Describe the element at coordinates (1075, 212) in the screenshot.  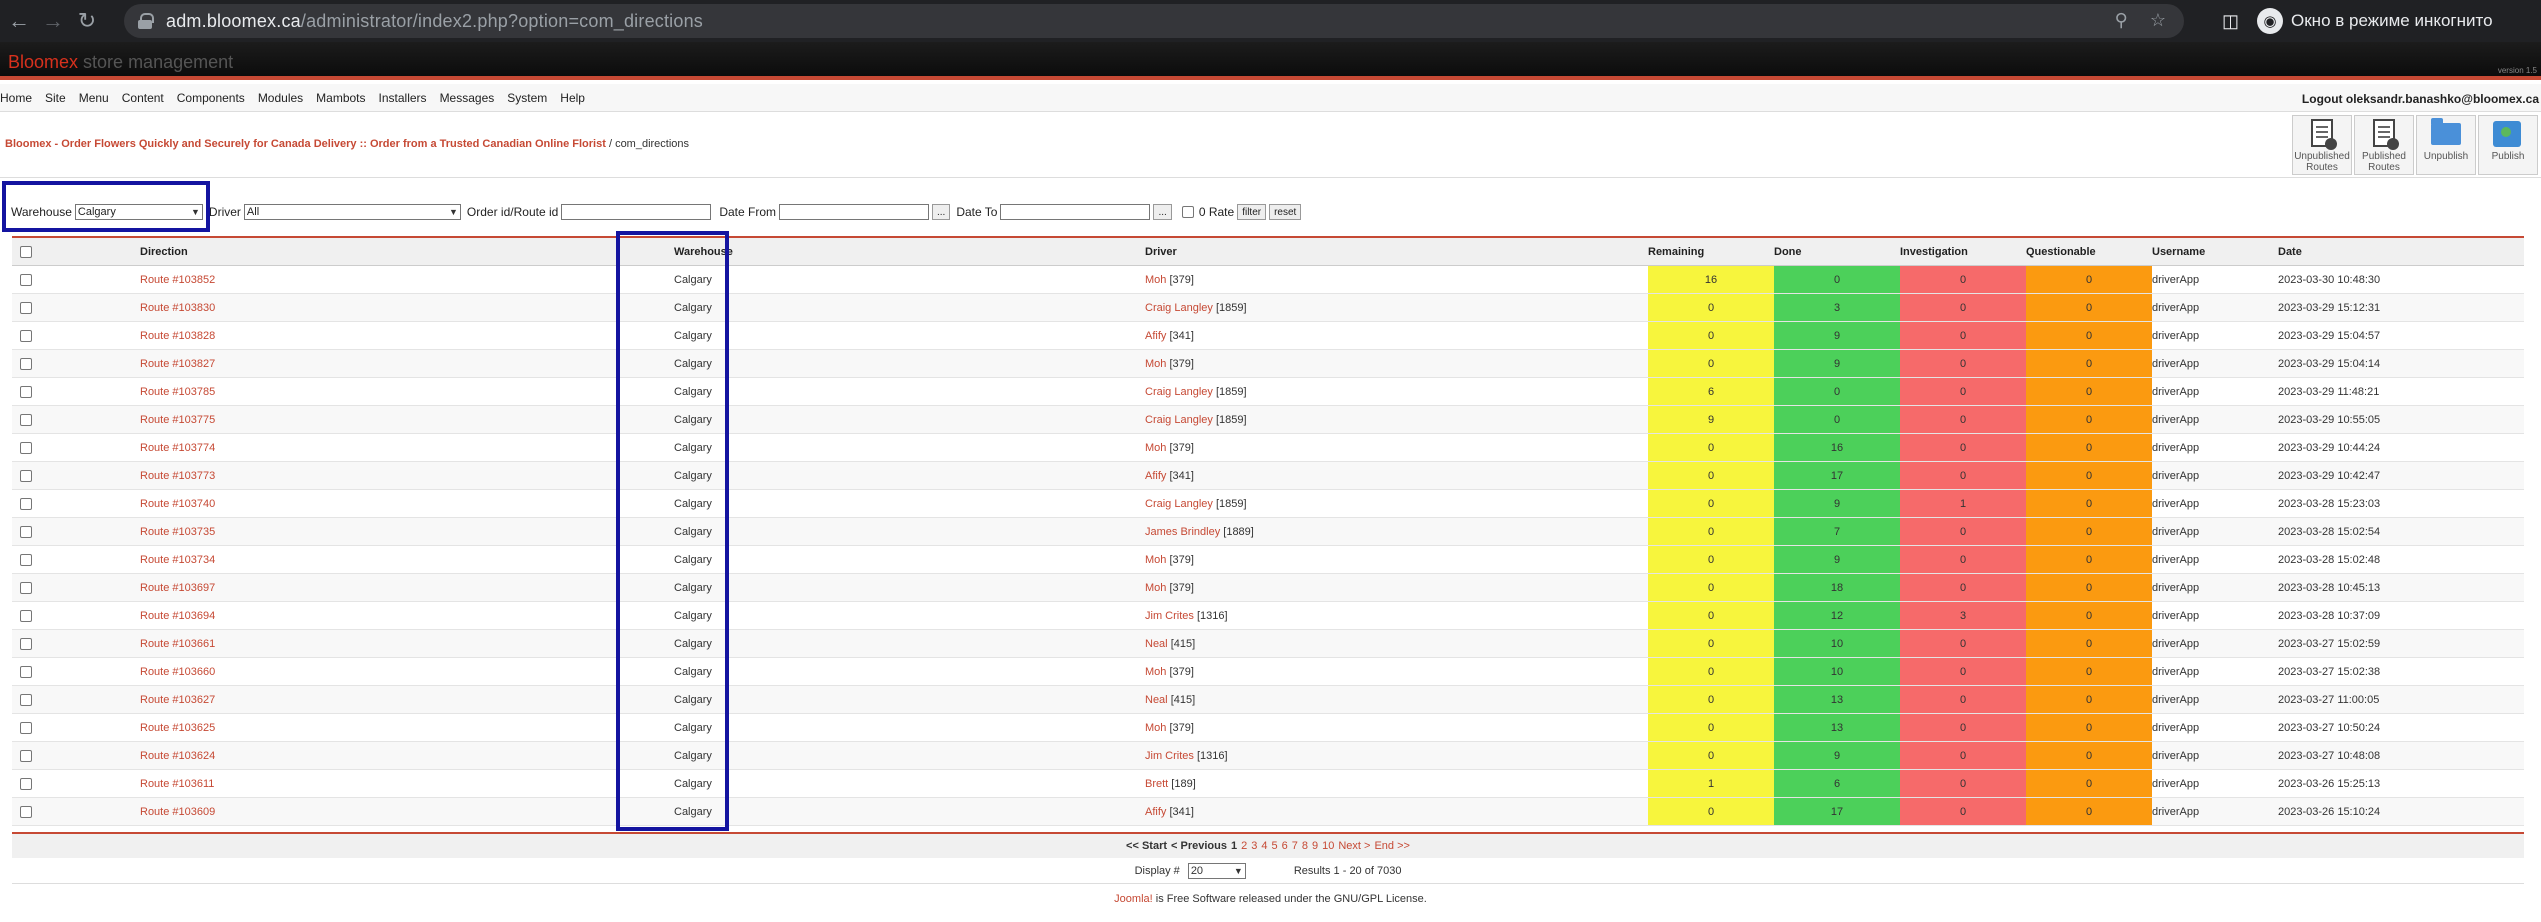
I see `date-to-input` at that location.